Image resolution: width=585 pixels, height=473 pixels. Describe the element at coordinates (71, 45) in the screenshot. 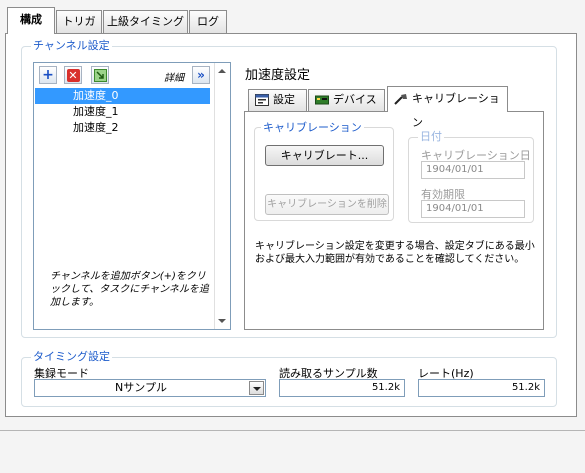

I see `channel-settings-title: チャンネル設定` at that location.